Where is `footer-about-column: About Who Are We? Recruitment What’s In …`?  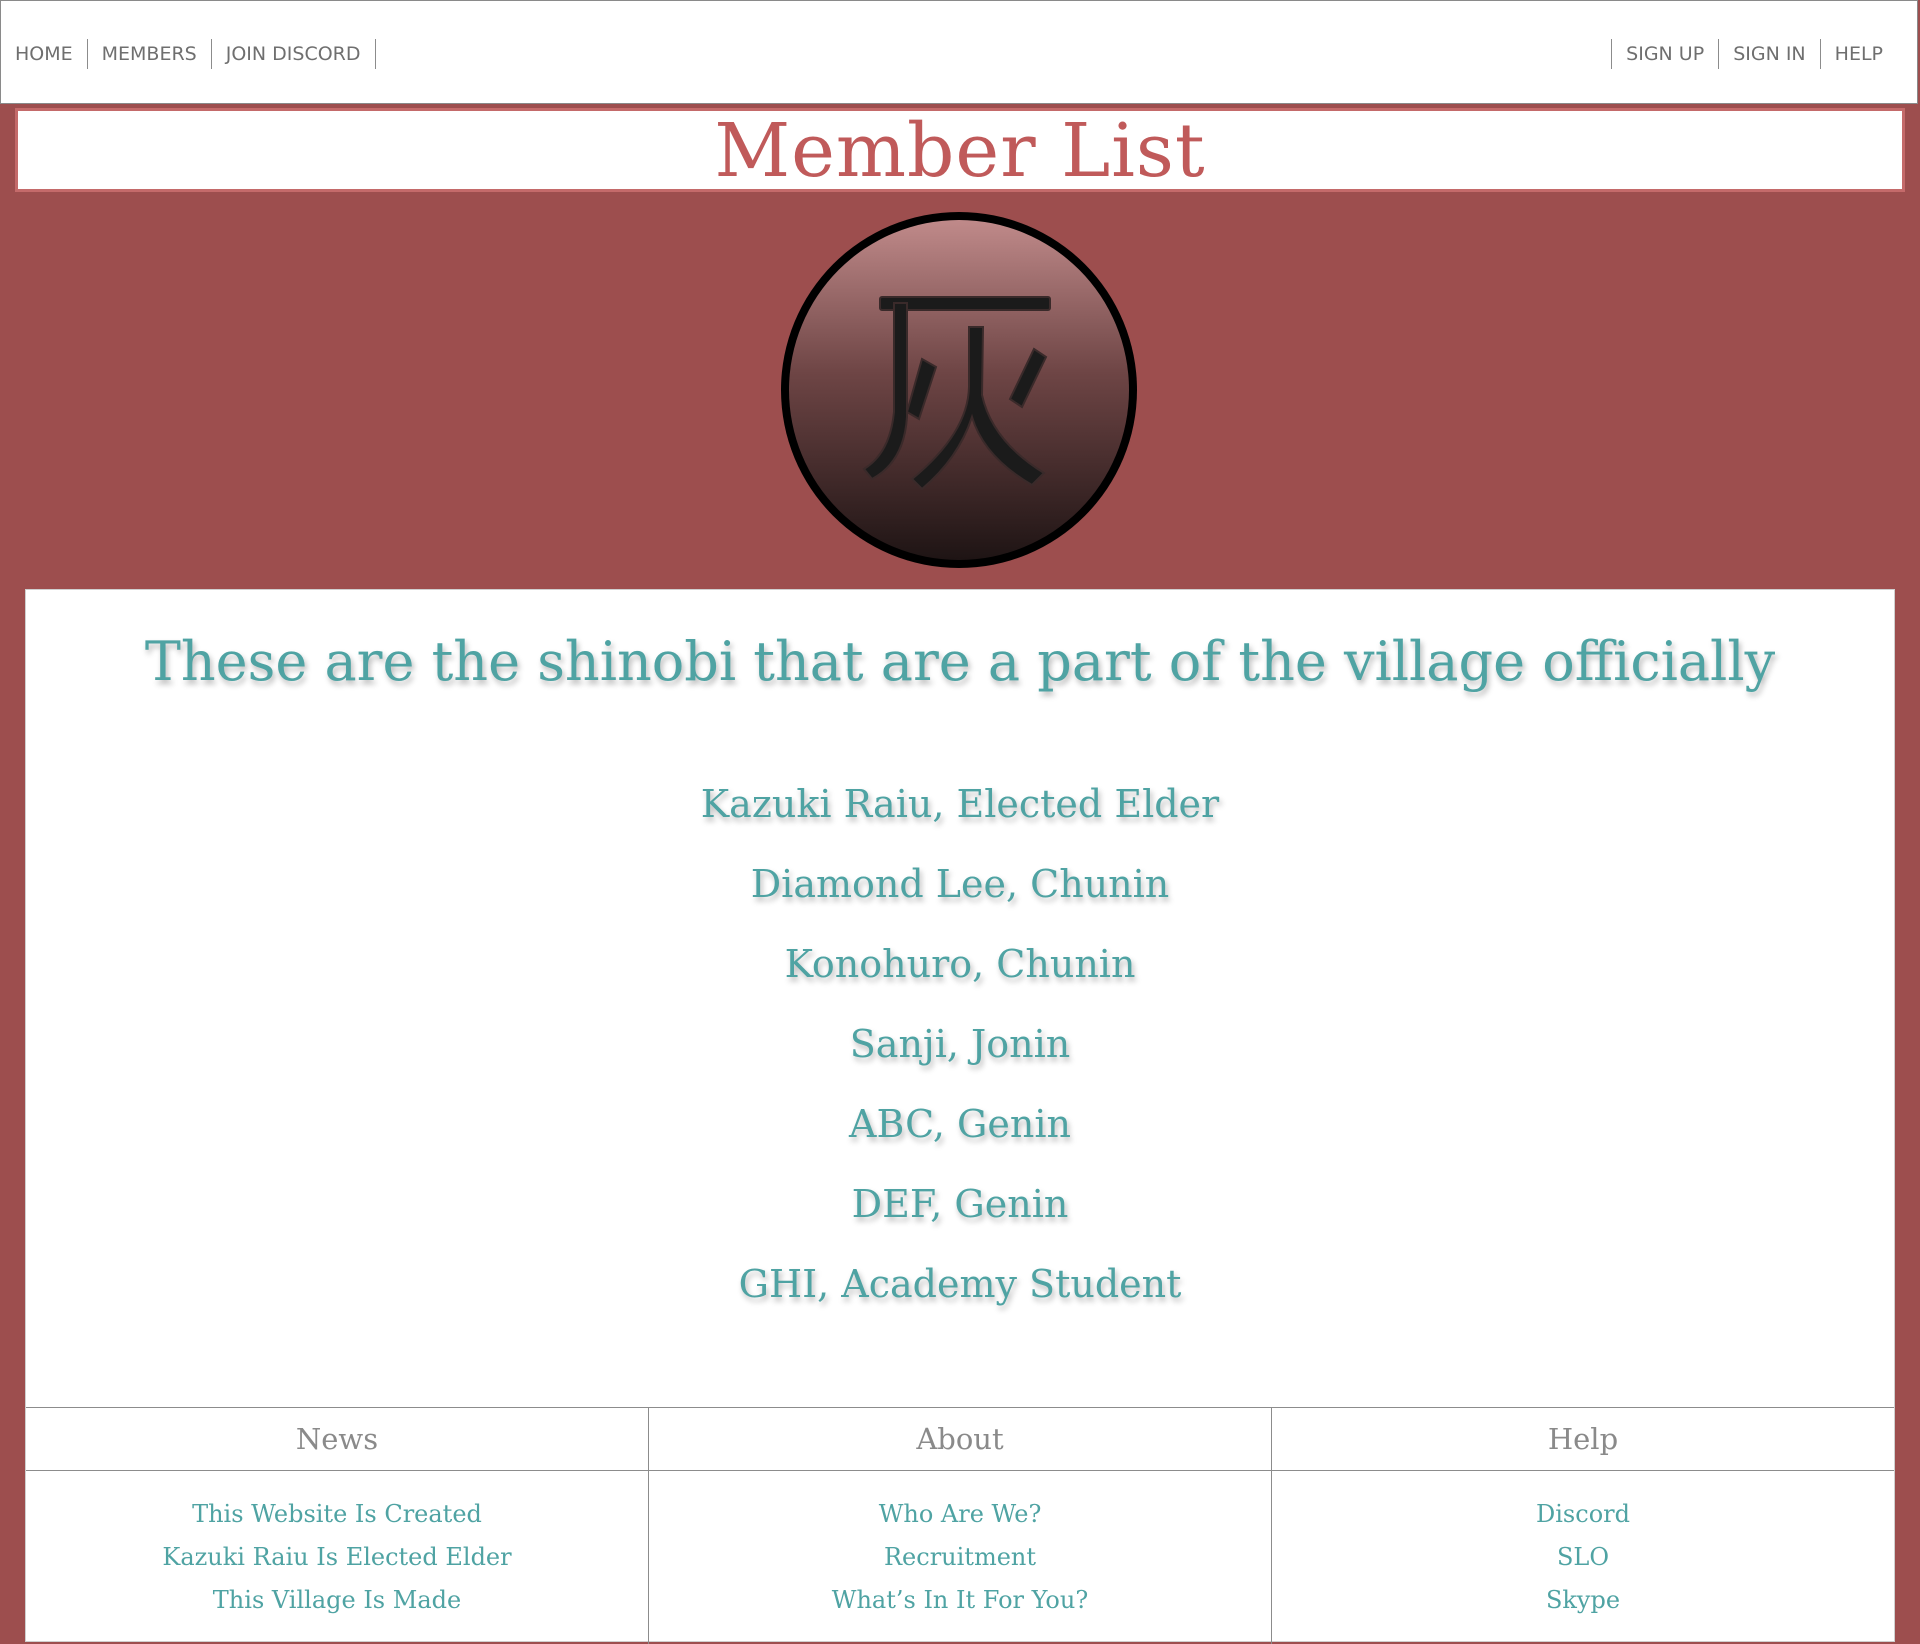 footer-about-column: About Who Are We? Recruitment What’s In … is located at coordinates (960, 1526).